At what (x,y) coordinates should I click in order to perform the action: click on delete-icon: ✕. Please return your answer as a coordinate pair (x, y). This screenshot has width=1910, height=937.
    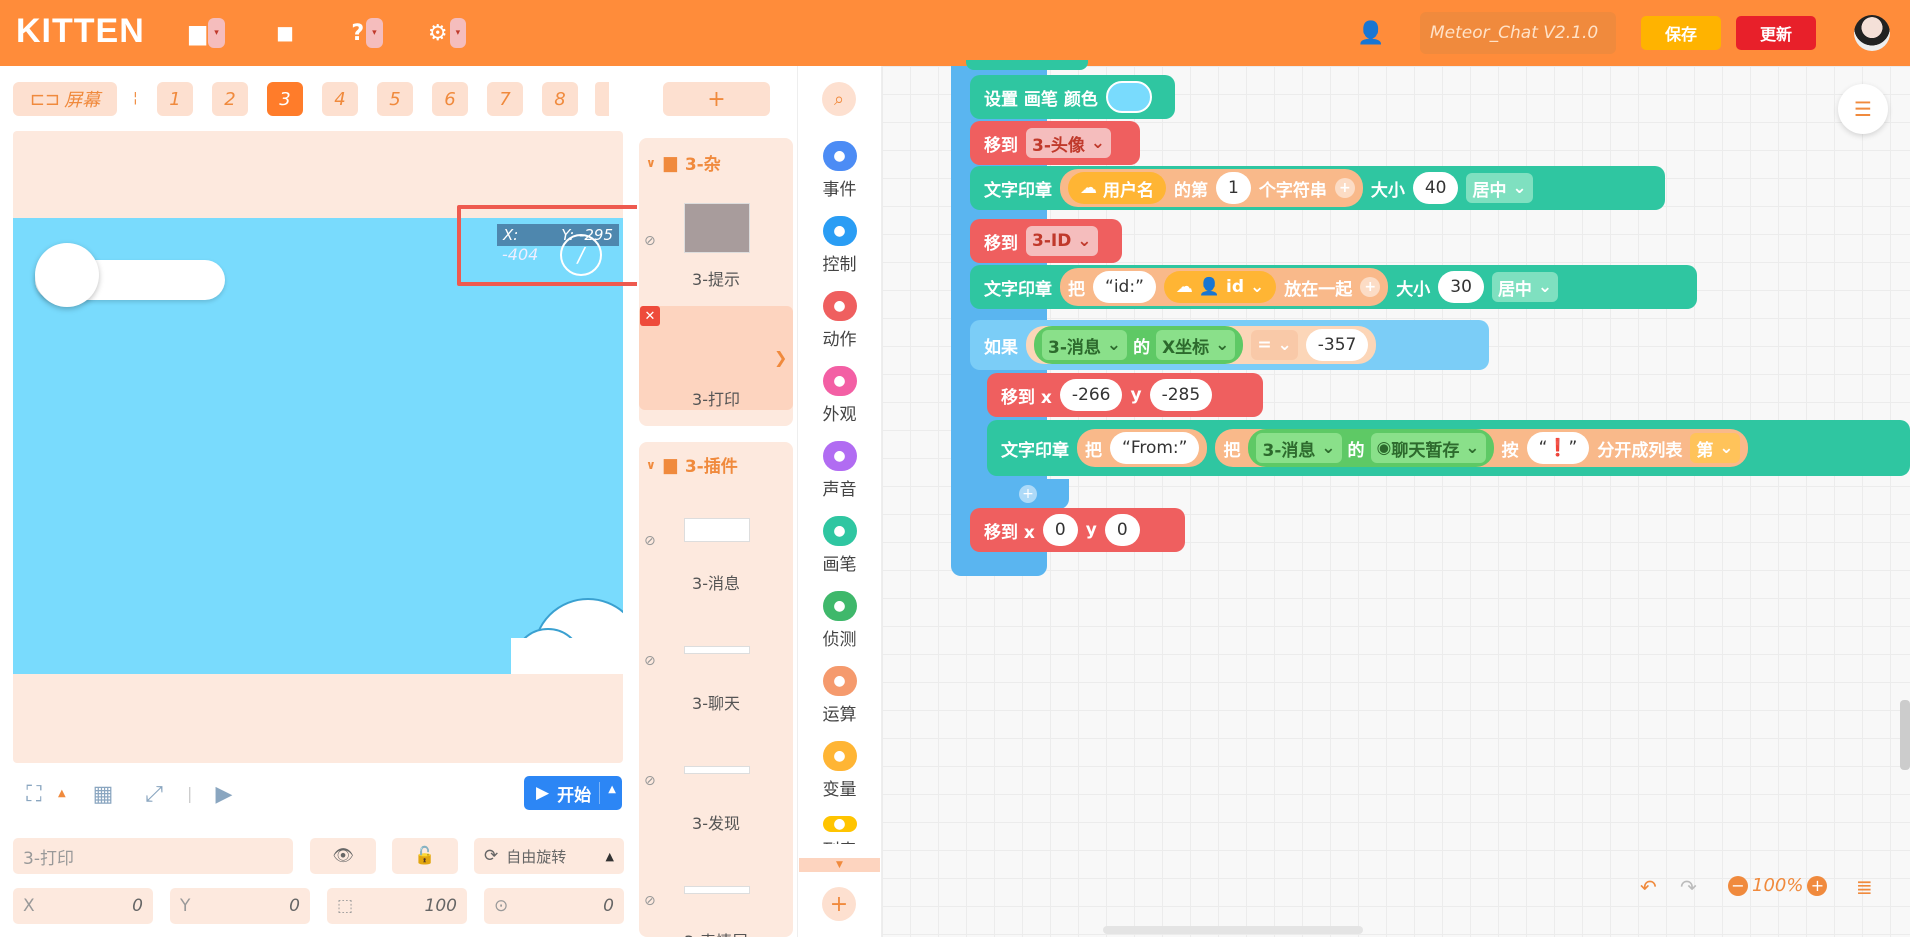
    Looking at the image, I should click on (650, 316).